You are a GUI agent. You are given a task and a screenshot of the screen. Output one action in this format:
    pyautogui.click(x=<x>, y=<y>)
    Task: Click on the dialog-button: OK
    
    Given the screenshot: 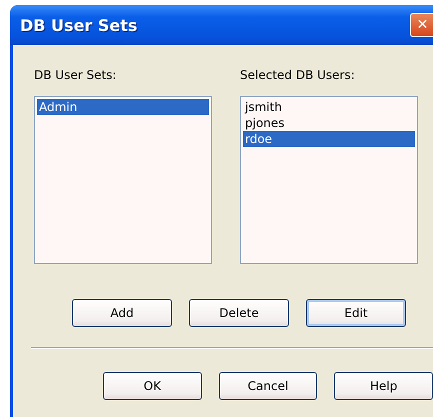 What is the action you would take?
    pyautogui.click(x=152, y=386)
    